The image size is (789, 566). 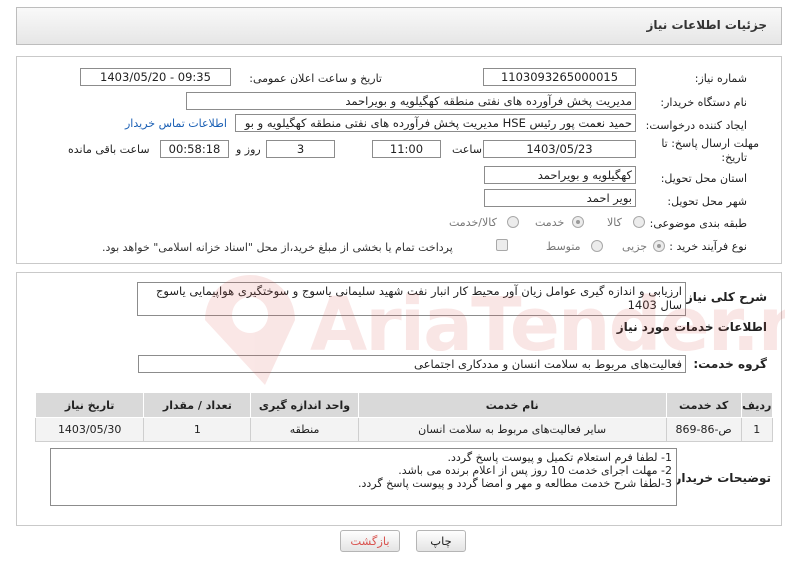 What do you see at coordinates (467, 149) in the screenshot?
I see `deadline-time-label: ساعت` at bounding box center [467, 149].